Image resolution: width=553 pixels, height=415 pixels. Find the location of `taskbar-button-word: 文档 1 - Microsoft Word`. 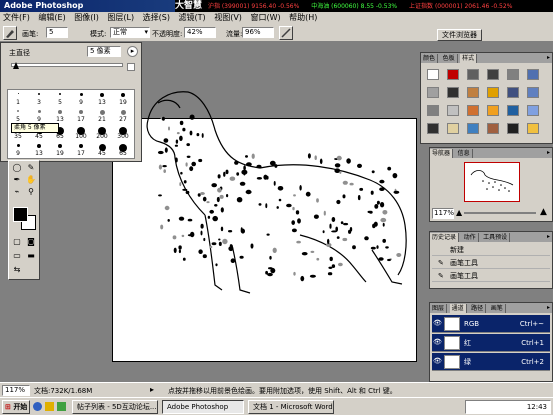

taskbar-button-word: 文档 1 - Microsoft Word is located at coordinates (291, 407).